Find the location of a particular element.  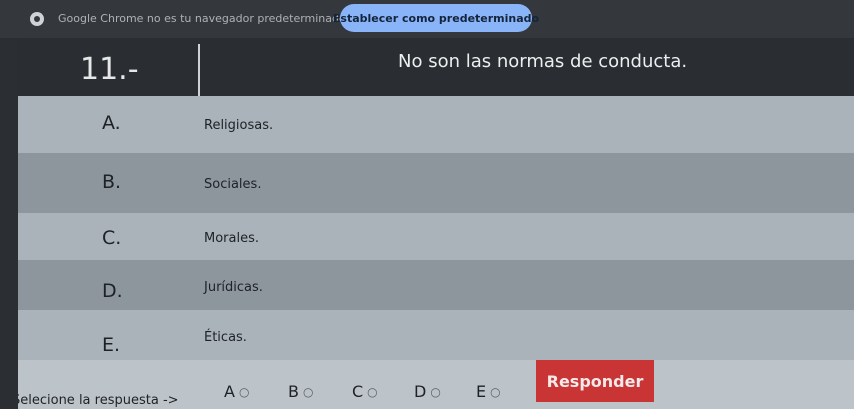

option-row-c: C. Morales. is located at coordinates (436, 236).